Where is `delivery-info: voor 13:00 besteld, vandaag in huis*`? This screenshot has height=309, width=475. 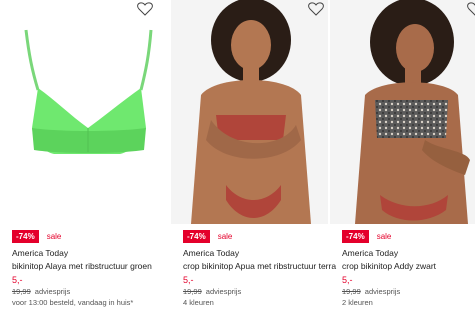 delivery-info: voor 13:00 besteld, vandaag in huis* is located at coordinates (73, 302).